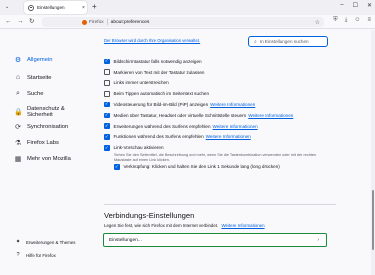 The height and width of the screenshot is (275, 375). Describe the element at coordinates (318, 240) in the screenshot. I see `chevron-right-icon: ›` at that location.